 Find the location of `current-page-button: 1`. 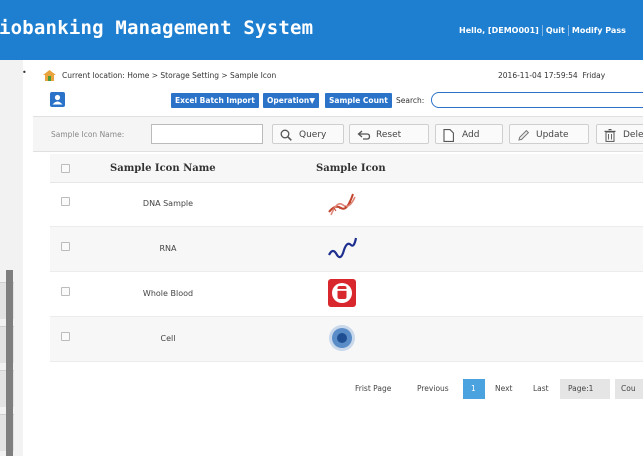

current-page-button: 1 is located at coordinates (474, 389).